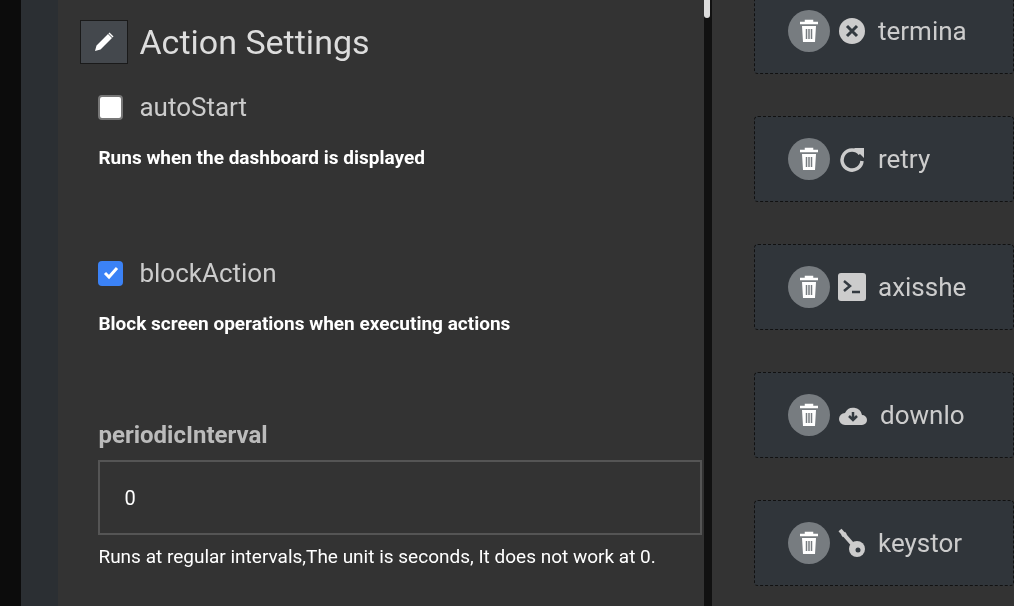  I want to click on action-label: retry, so click(904, 159).